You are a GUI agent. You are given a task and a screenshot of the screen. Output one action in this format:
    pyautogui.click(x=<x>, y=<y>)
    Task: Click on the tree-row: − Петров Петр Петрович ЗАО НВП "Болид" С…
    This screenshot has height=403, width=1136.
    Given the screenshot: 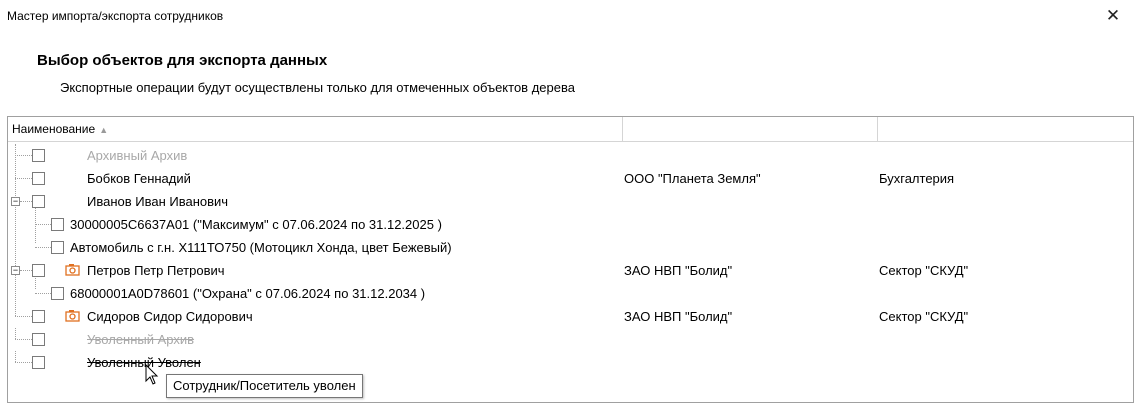 What is the action you would take?
    pyautogui.click(x=570, y=270)
    